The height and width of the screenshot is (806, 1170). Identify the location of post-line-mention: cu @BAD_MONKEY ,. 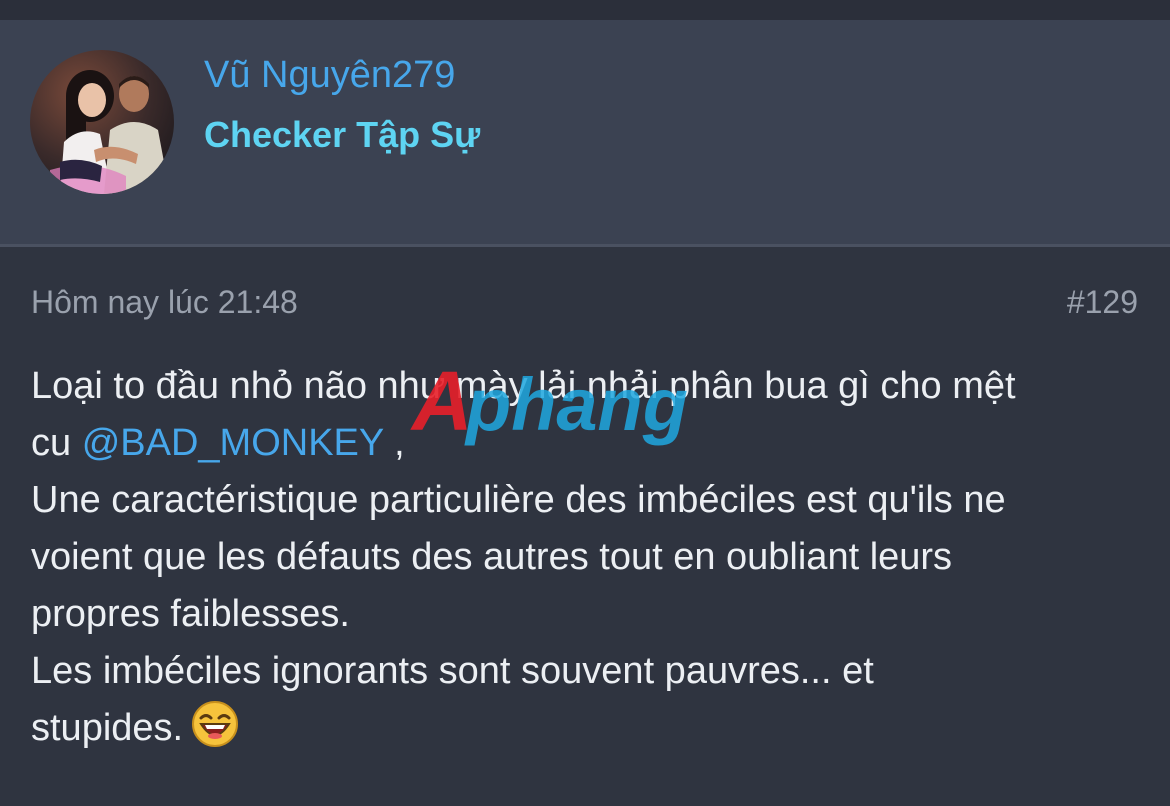
(586, 443).